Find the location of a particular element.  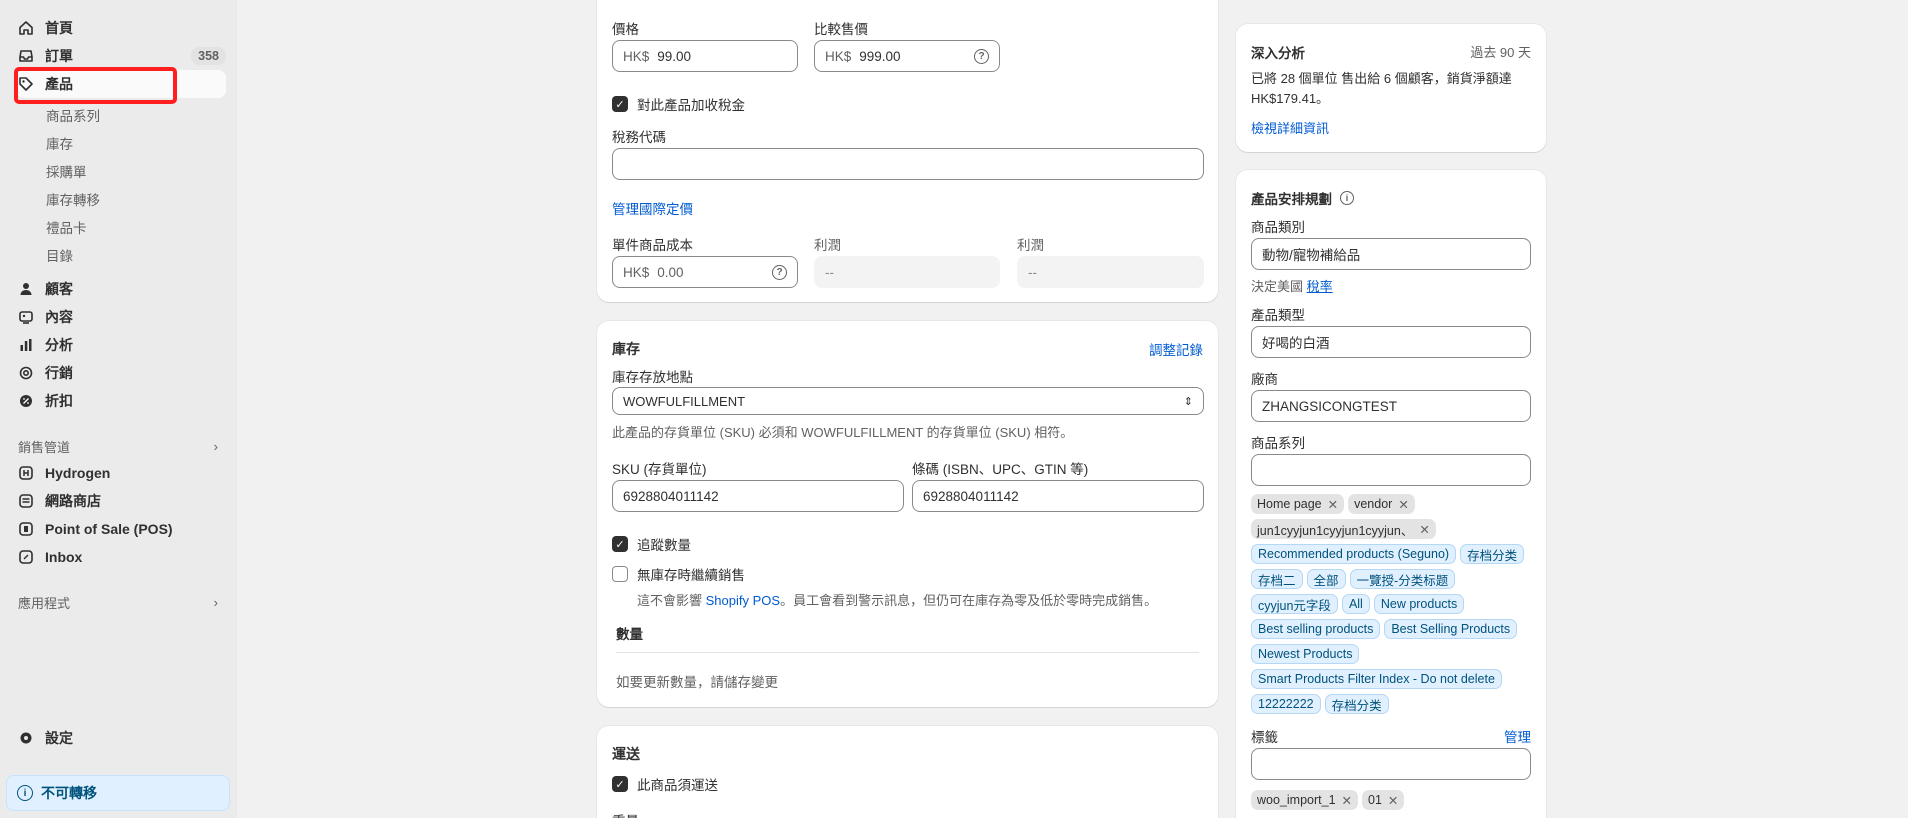

nav-pos: Point of Sale (POS) is located at coordinates (121, 529).